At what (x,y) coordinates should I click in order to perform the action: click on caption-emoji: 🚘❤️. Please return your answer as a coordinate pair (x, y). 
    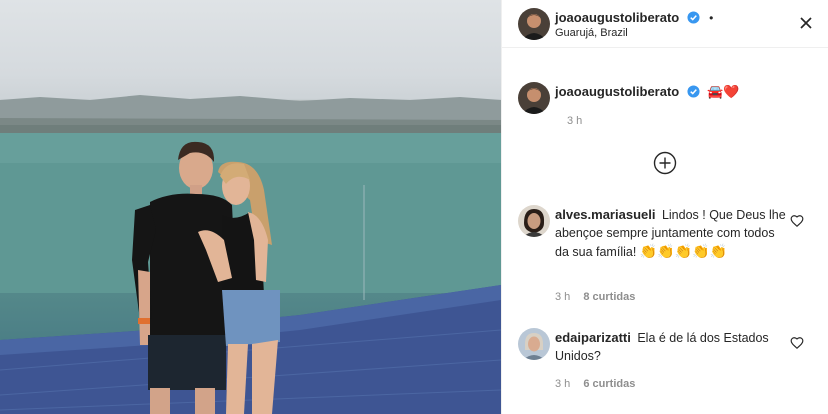
    Looking at the image, I should click on (723, 91).